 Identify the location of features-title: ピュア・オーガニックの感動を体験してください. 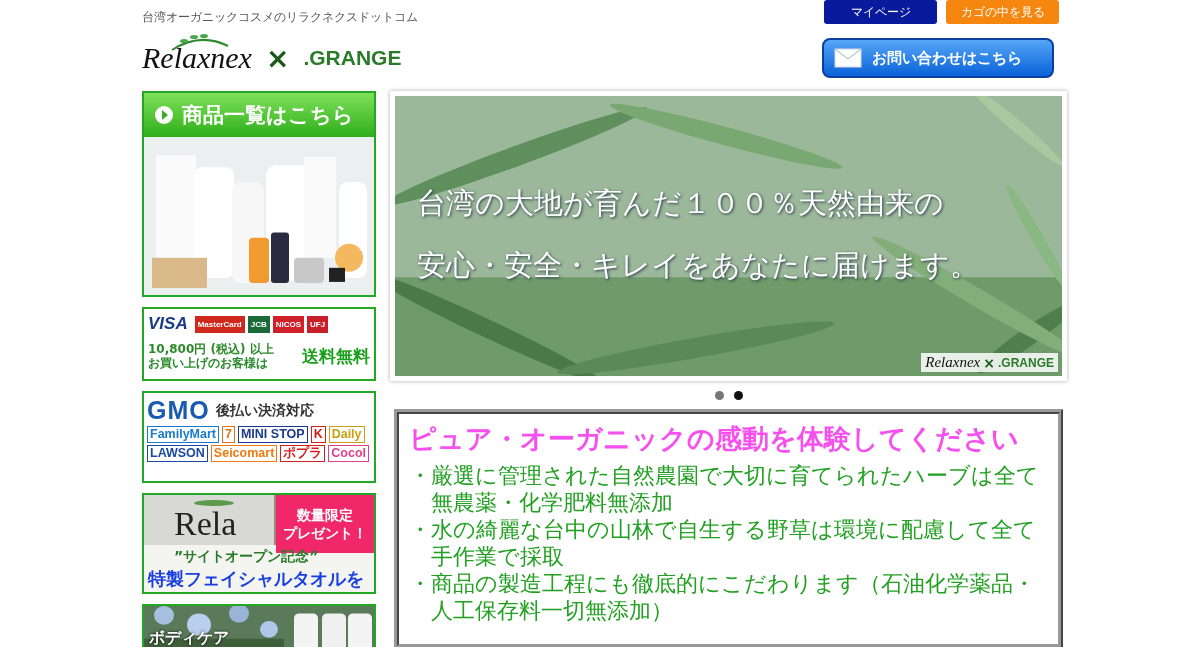
(714, 439).